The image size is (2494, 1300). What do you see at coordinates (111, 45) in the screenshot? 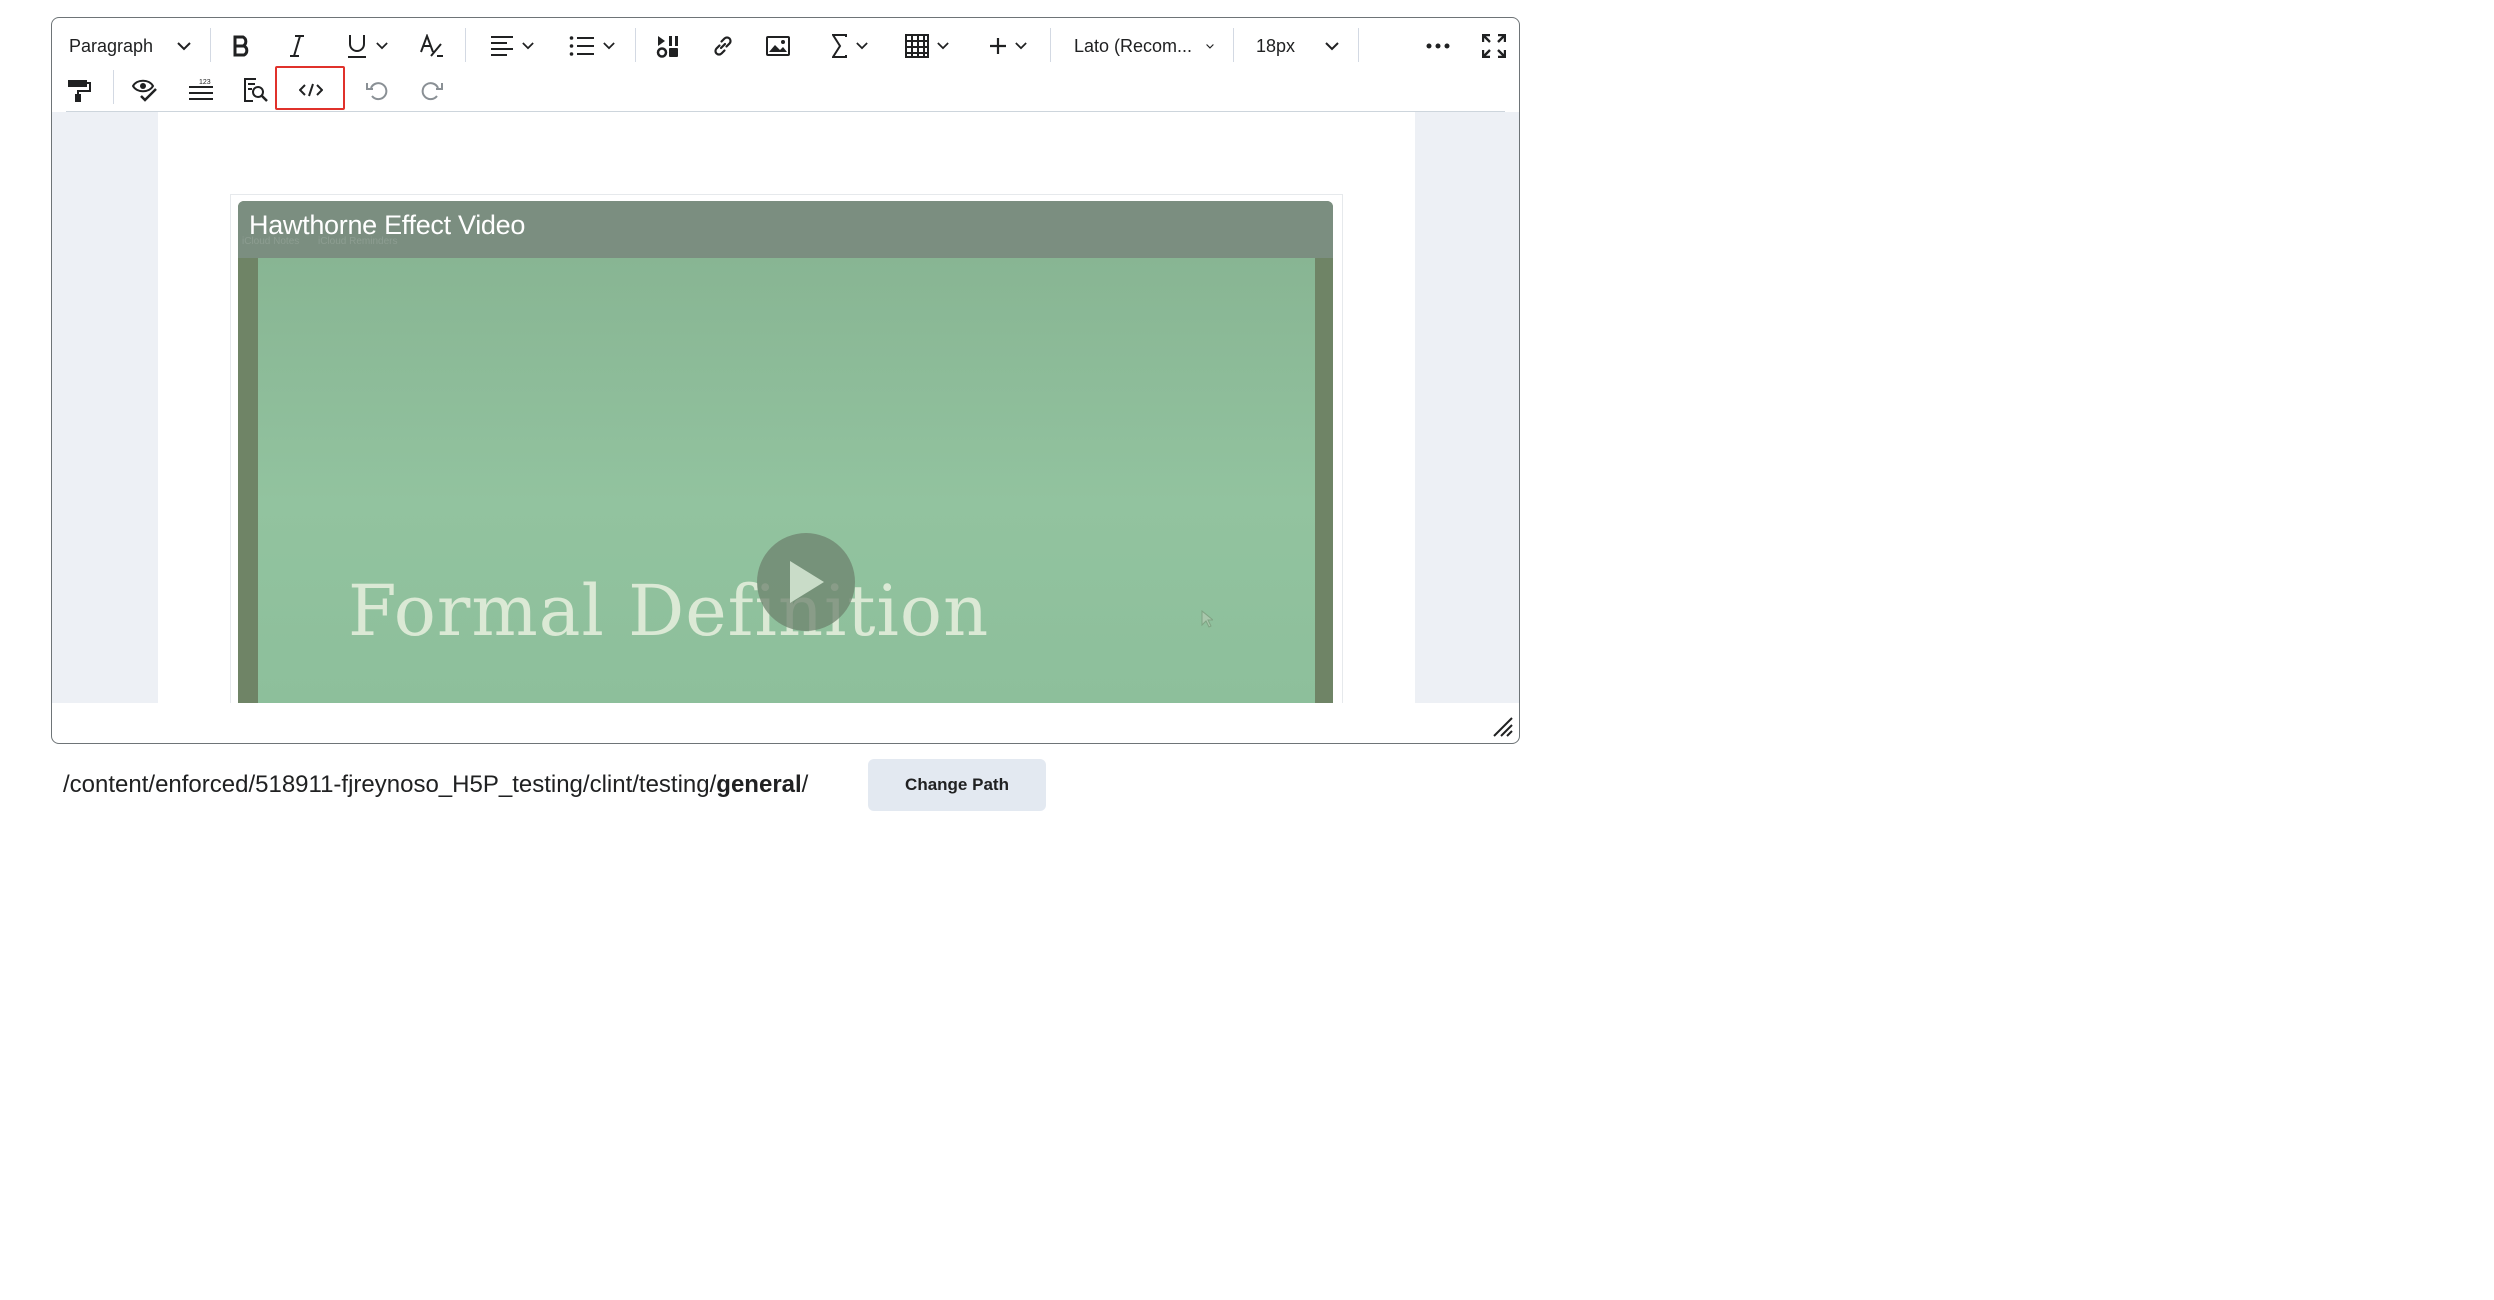
I see `block-format-label: Paragraph` at bounding box center [111, 45].